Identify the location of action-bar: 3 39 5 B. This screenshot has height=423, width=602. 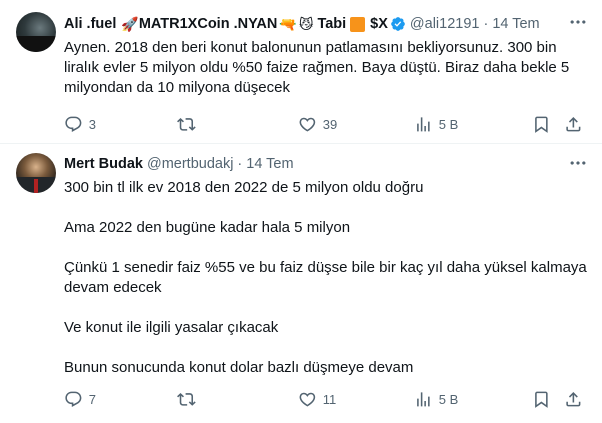
(326, 124).